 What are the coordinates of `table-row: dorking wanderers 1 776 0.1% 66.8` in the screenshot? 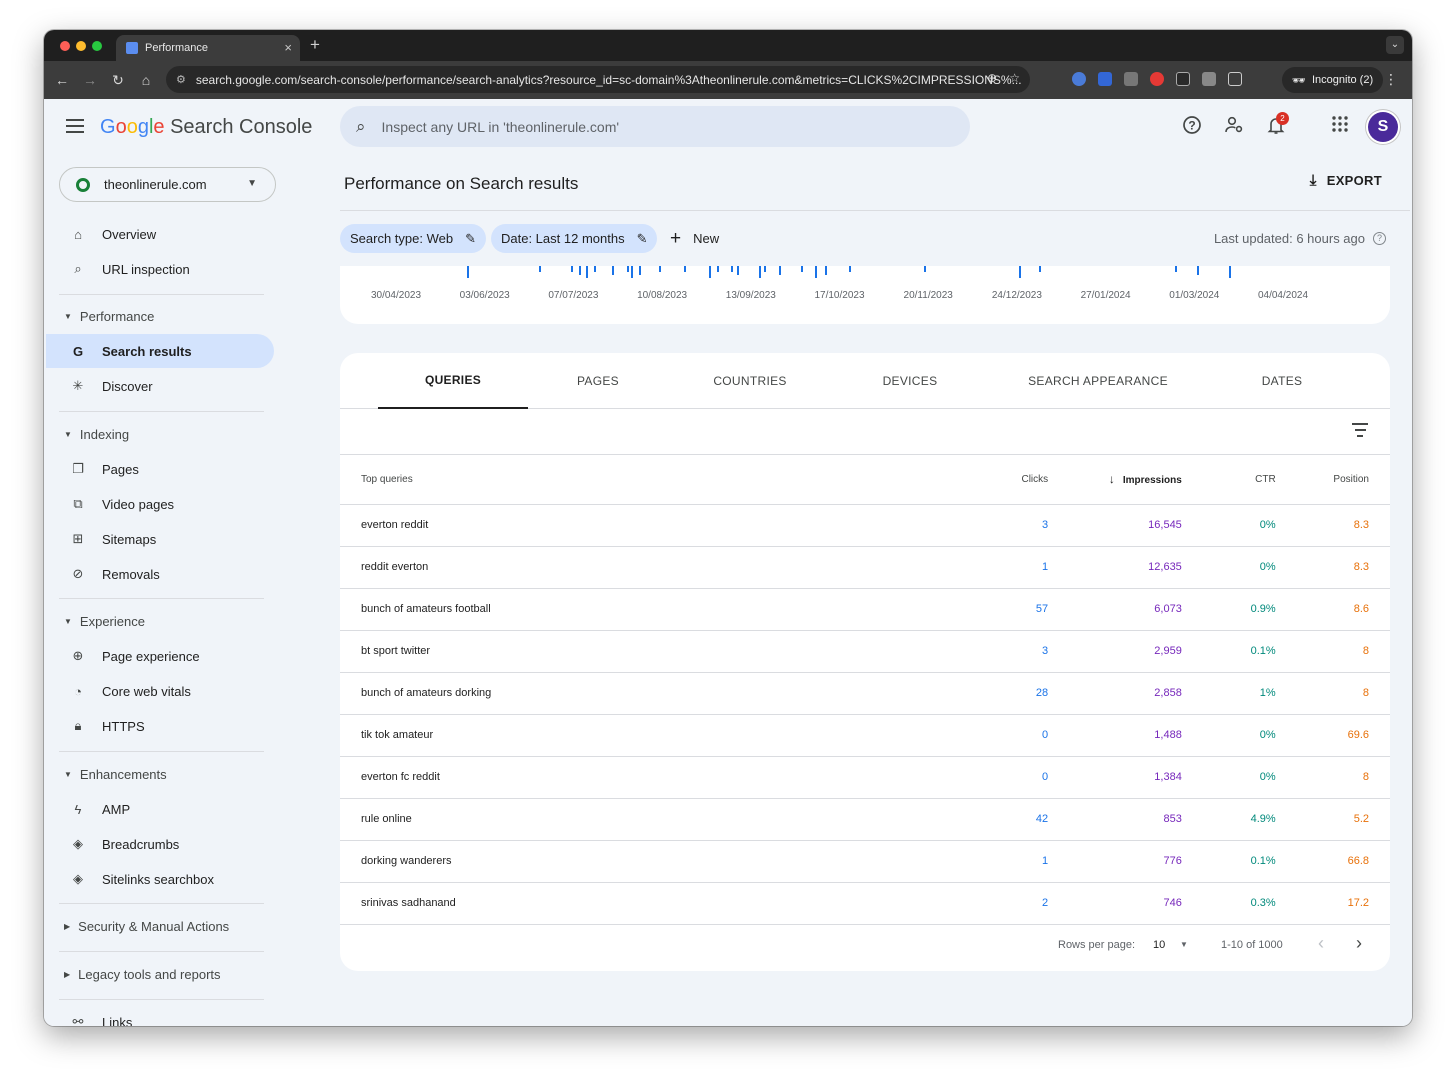 It's located at (865, 861).